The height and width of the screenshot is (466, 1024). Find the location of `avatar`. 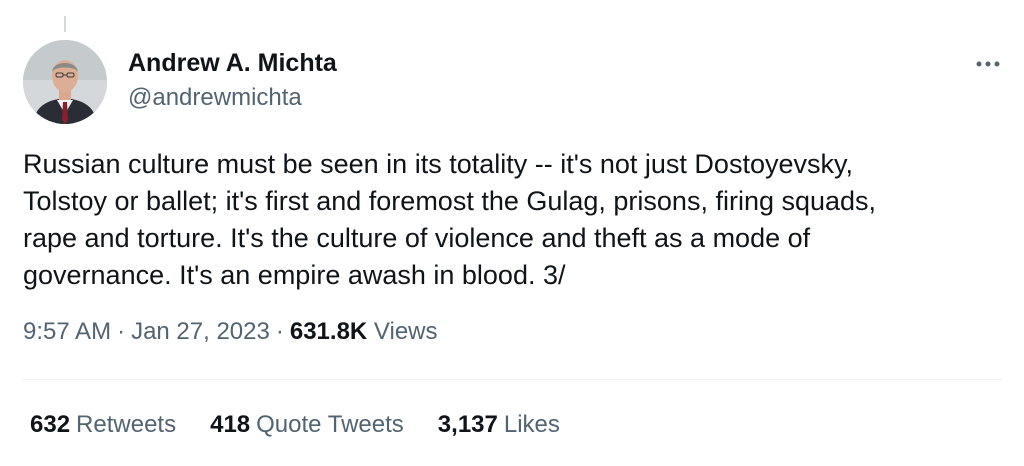

avatar is located at coordinates (65, 82).